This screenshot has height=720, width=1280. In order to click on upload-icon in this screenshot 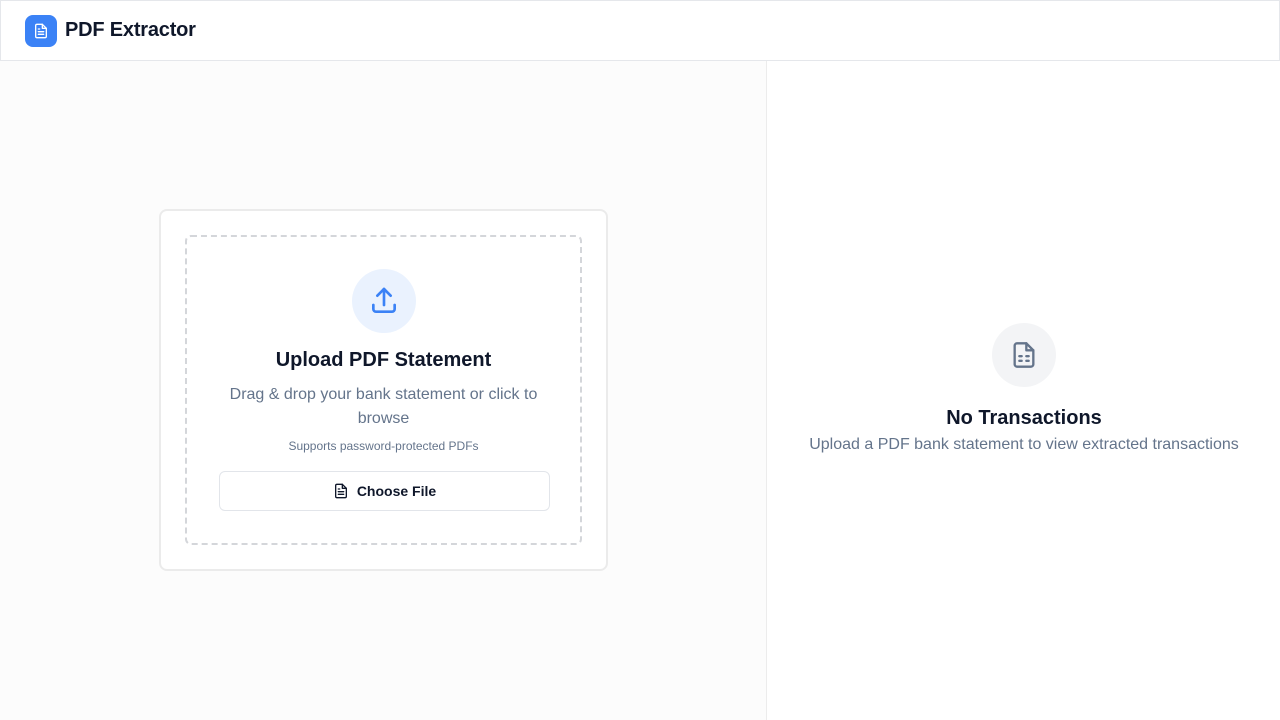, I will do `click(384, 301)`.